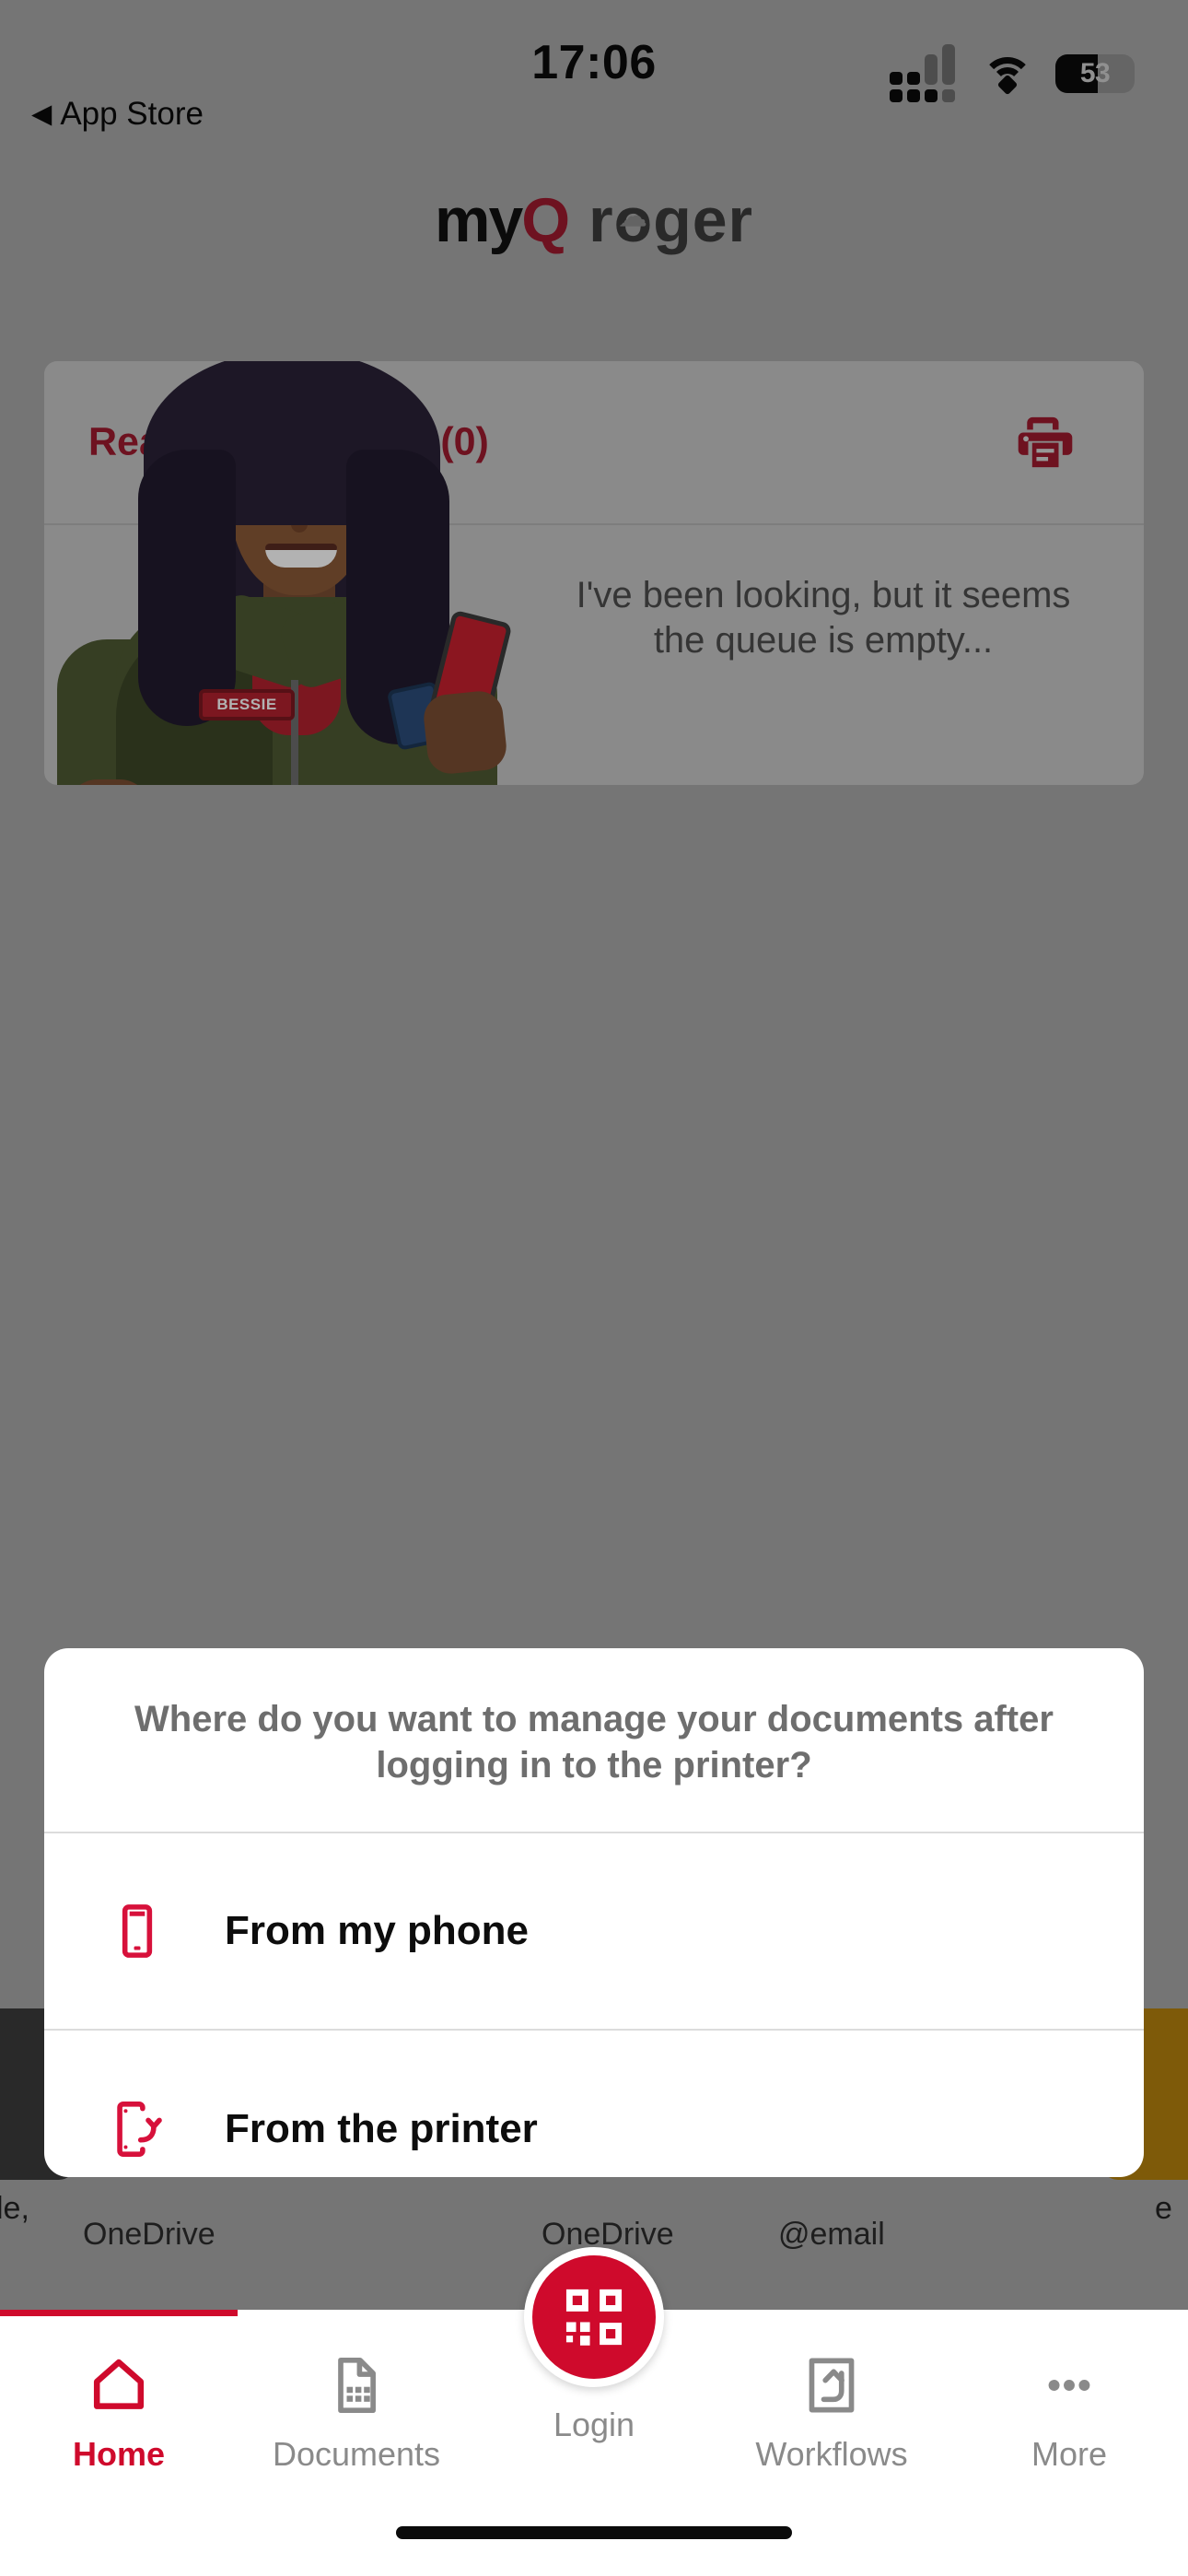  Describe the element at coordinates (381, 2128) in the screenshot. I see `action-sheet-option-label: From the printer` at that location.